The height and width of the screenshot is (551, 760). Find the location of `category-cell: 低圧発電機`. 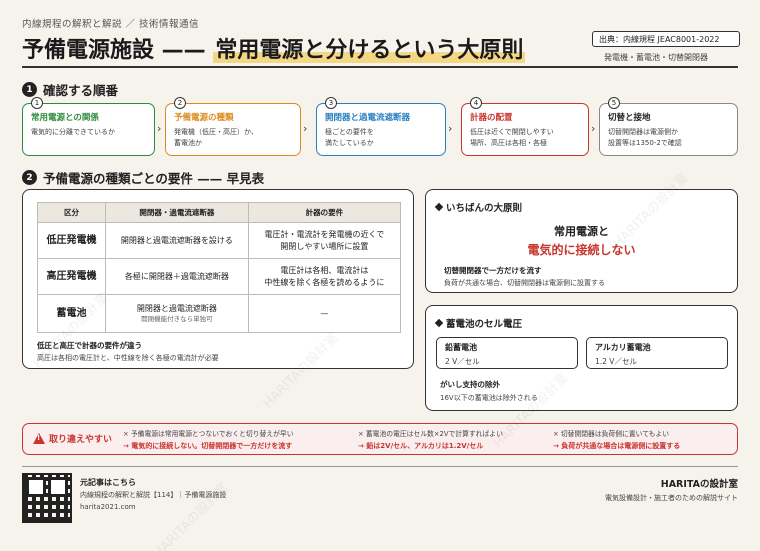

category-cell: 低圧発電機 is located at coordinates (71, 240).